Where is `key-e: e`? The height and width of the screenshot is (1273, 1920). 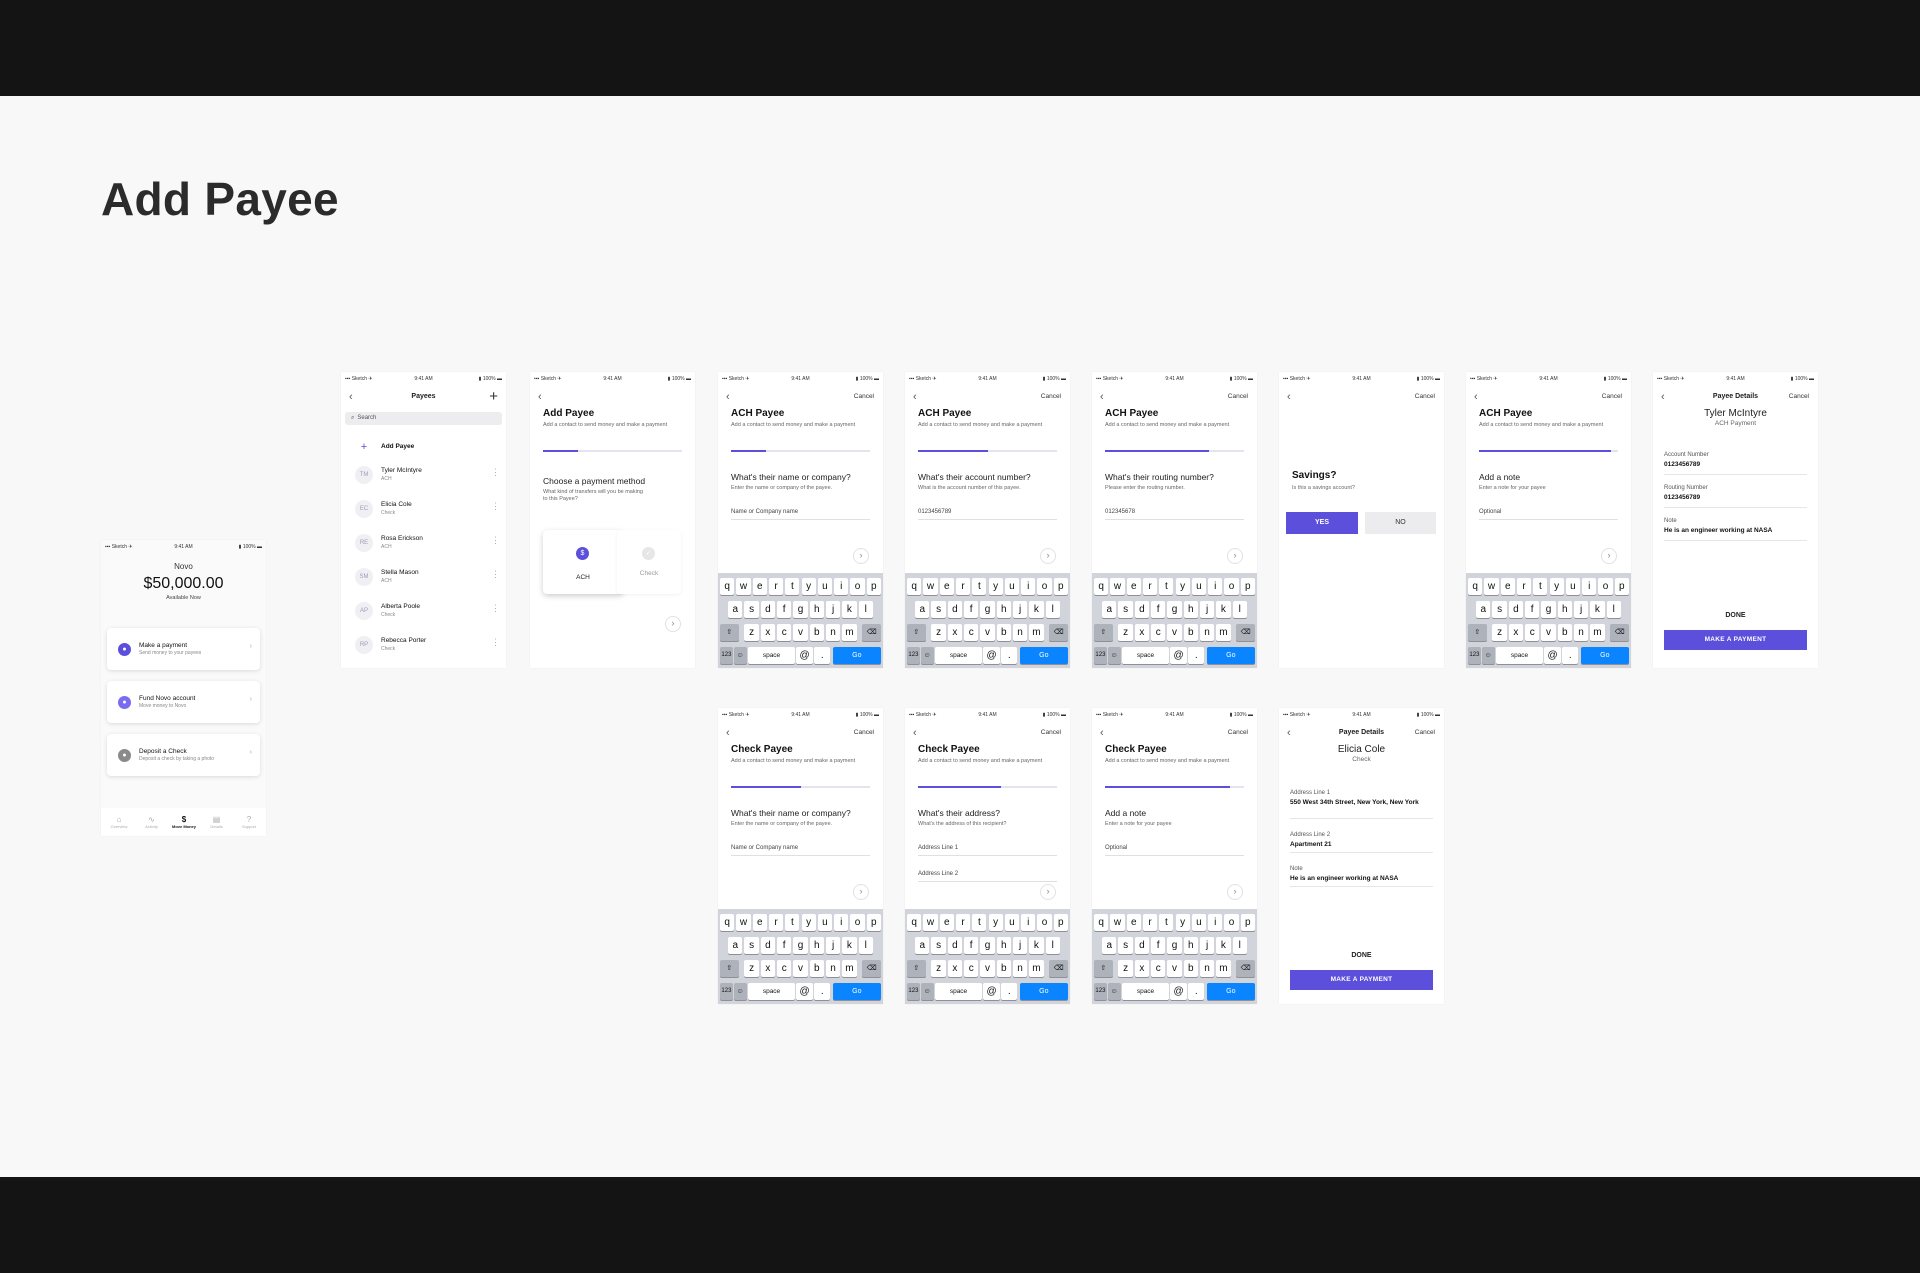
key-e: e is located at coordinates (1133, 586).